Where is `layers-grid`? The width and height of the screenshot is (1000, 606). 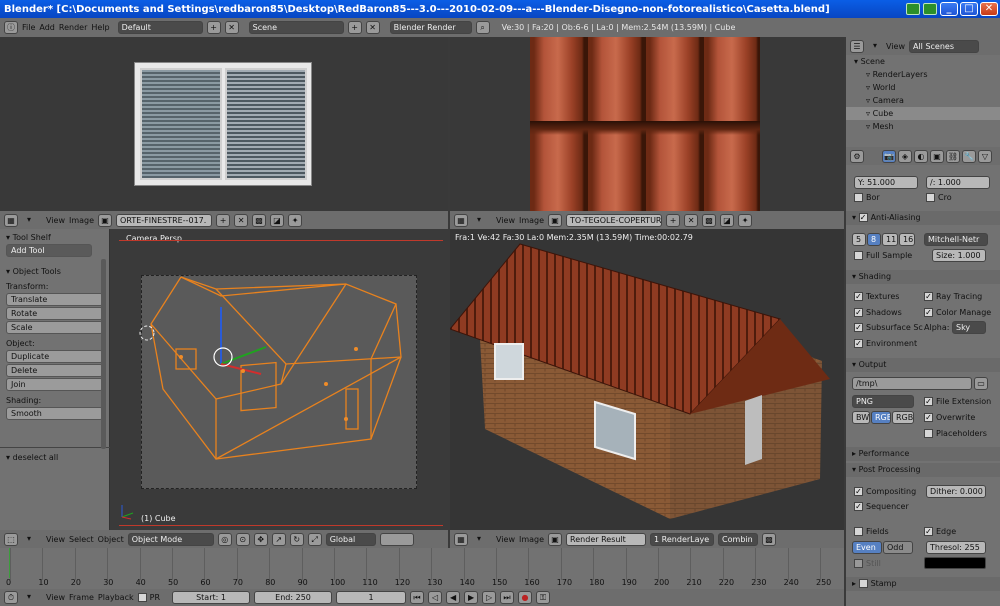 layers-grid is located at coordinates (396, 539).